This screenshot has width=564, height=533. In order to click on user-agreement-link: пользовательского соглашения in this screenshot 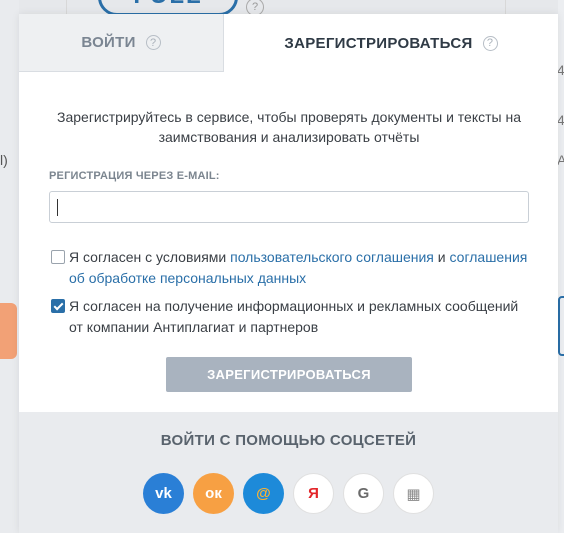, I will do `click(332, 257)`.